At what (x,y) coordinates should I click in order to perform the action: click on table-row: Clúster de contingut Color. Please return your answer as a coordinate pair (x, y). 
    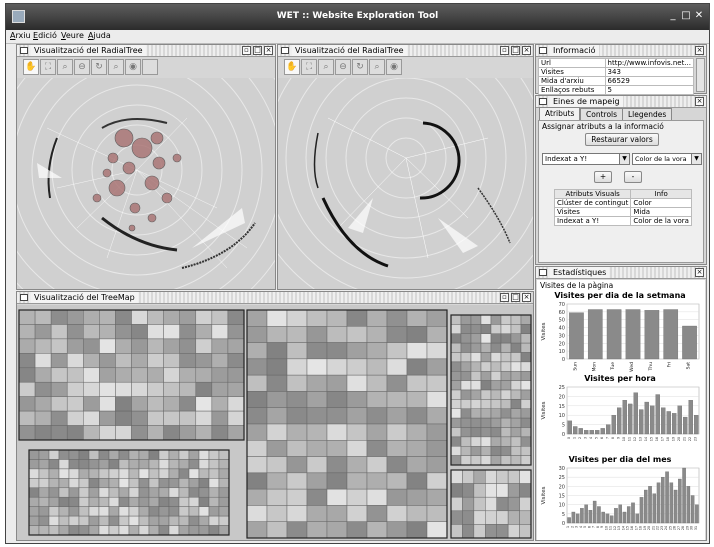
    Looking at the image, I should click on (622, 203).